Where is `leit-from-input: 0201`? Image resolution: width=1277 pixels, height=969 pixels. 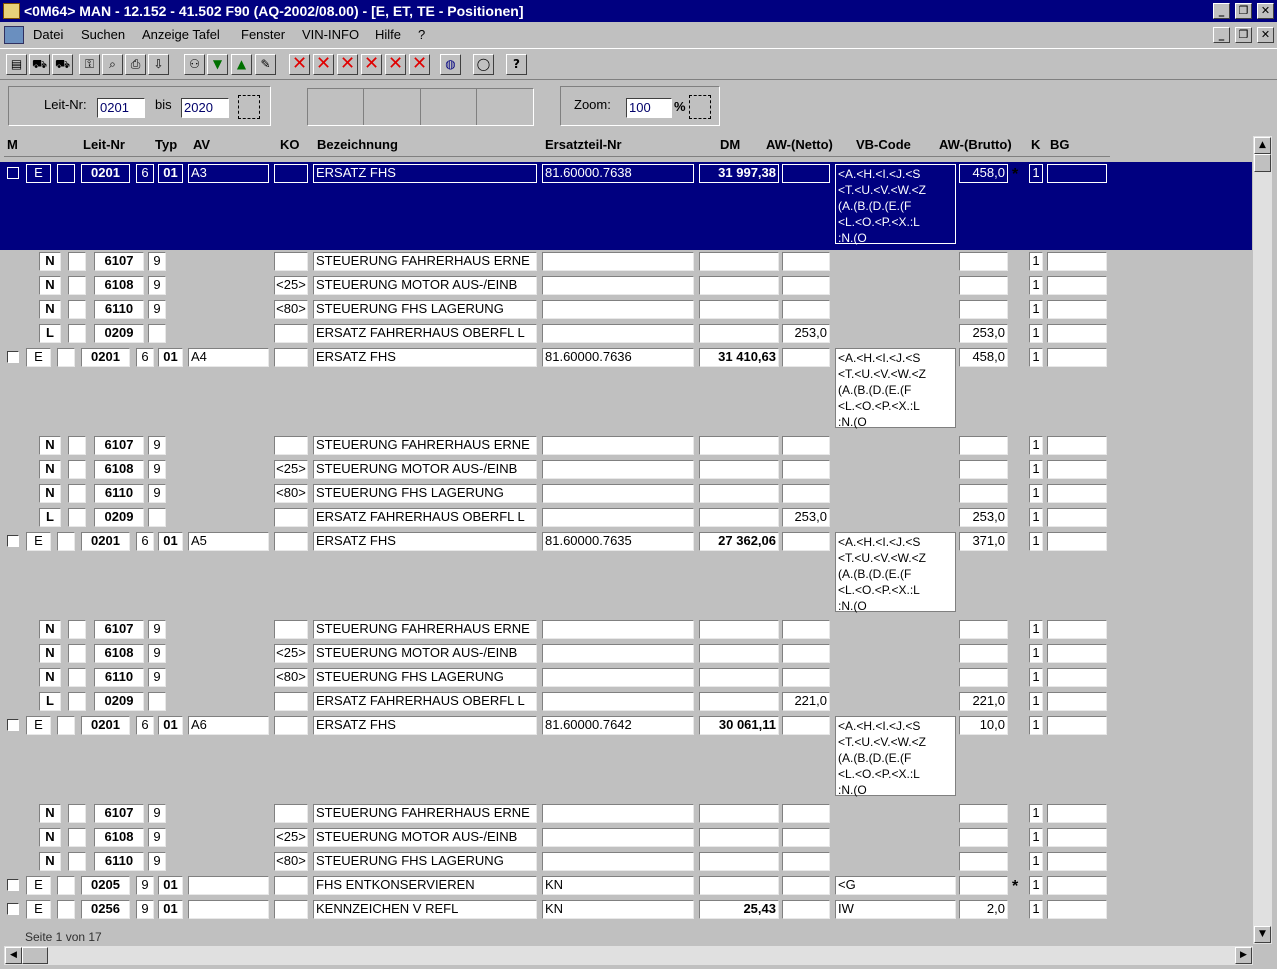
leit-from-input: 0201 is located at coordinates (121, 108).